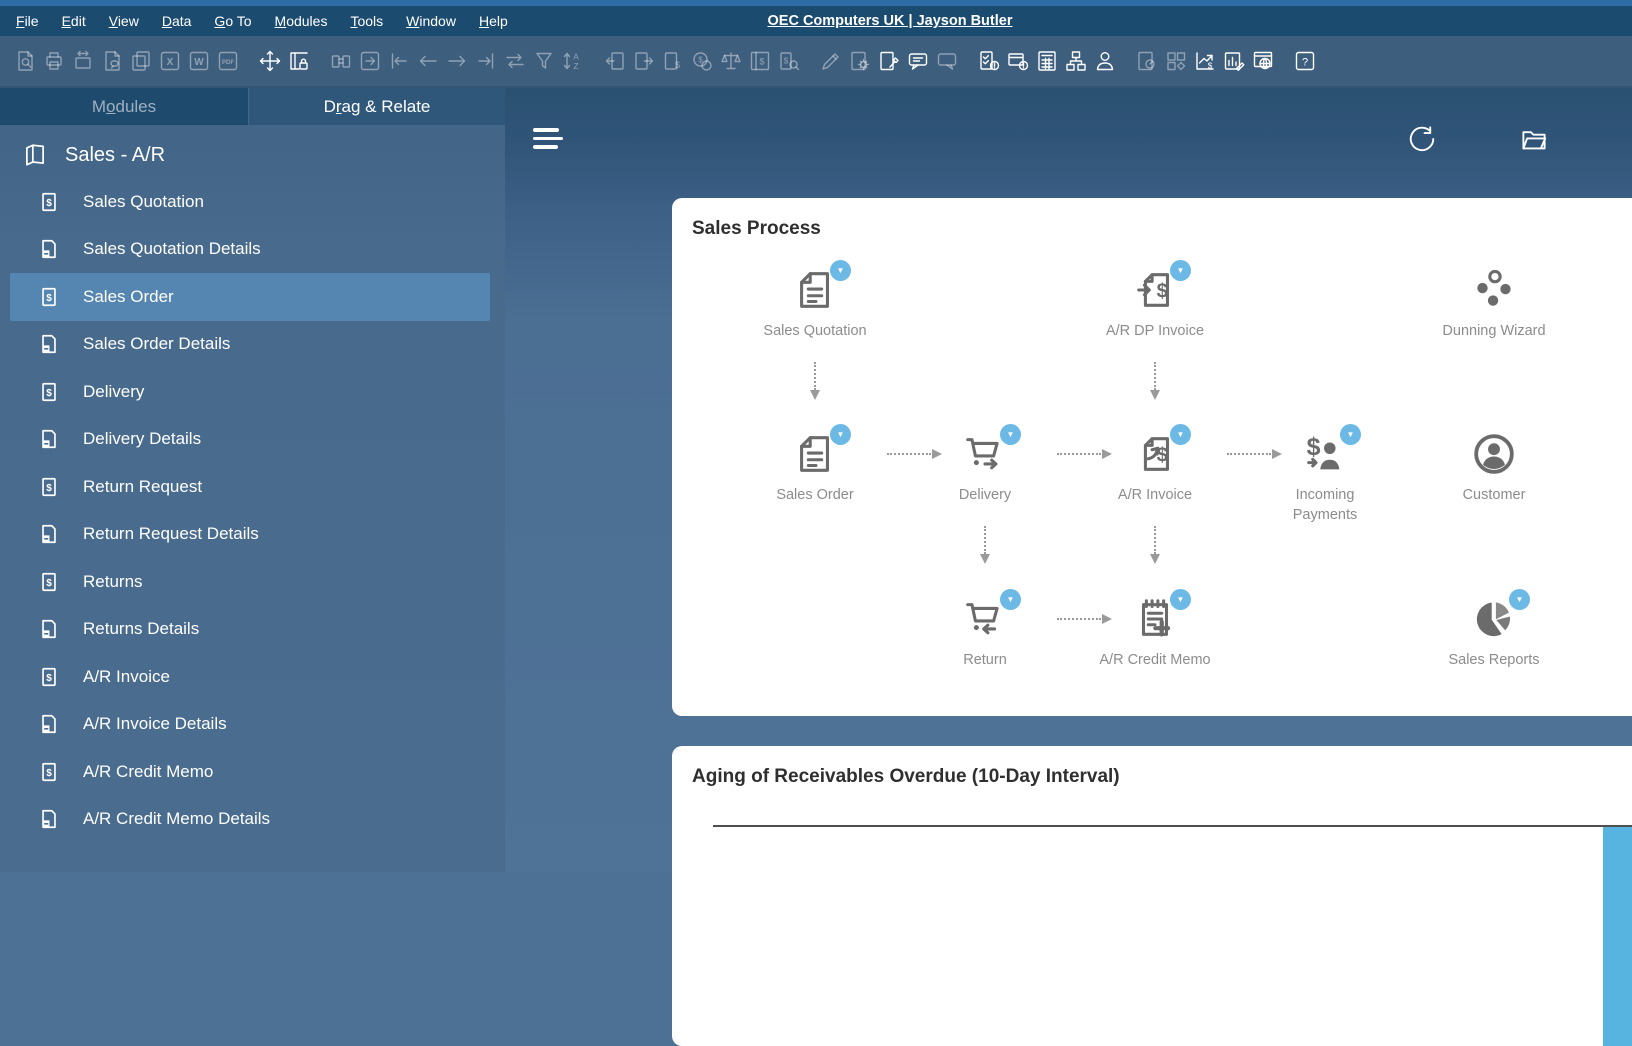 The width and height of the screenshot is (1632, 1046). Describe the element at coordinates (340, 61) in the screenshot. I see `find-icon` at that location.